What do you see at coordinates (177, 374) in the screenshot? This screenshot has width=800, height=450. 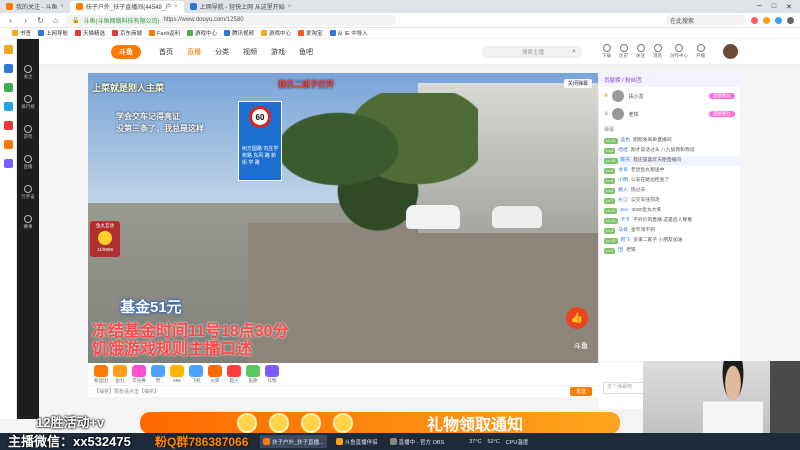 I see `gift-item: 666` at bounding box center [177, 374].